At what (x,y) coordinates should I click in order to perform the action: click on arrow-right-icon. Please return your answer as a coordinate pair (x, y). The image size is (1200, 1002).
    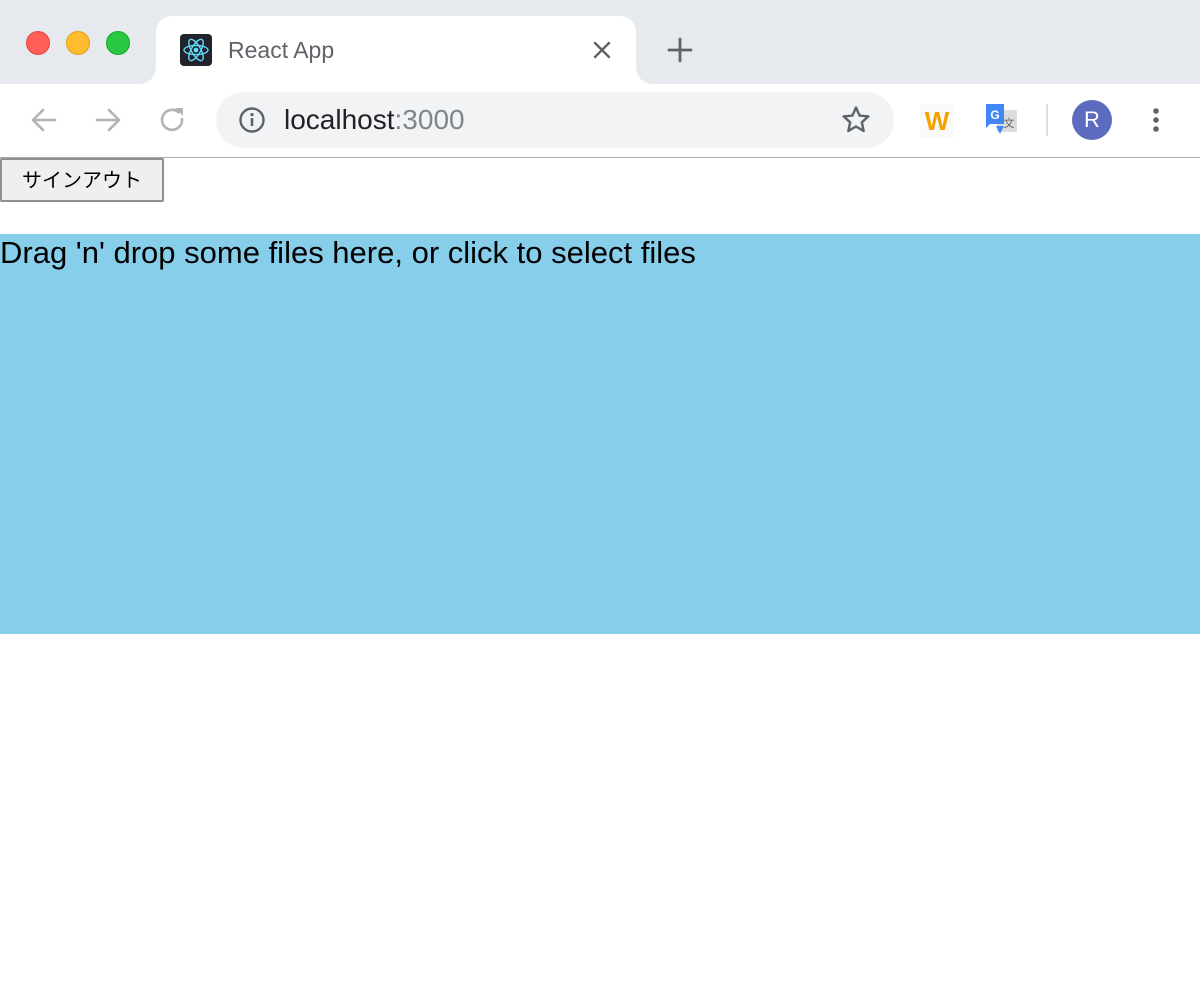
    Looking at the image, I should click on (108, 120).